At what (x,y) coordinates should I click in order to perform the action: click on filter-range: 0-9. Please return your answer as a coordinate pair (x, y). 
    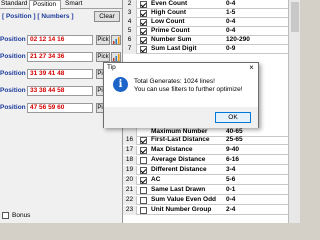
    Looking at the image, I should click on (251, 49).